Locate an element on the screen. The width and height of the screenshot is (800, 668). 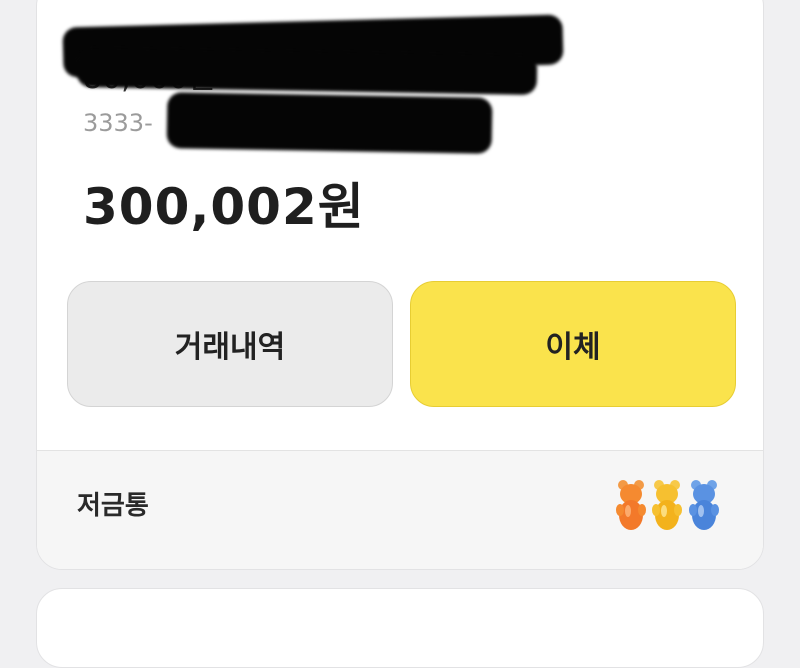
next-card is located at coordinates (400, 628).